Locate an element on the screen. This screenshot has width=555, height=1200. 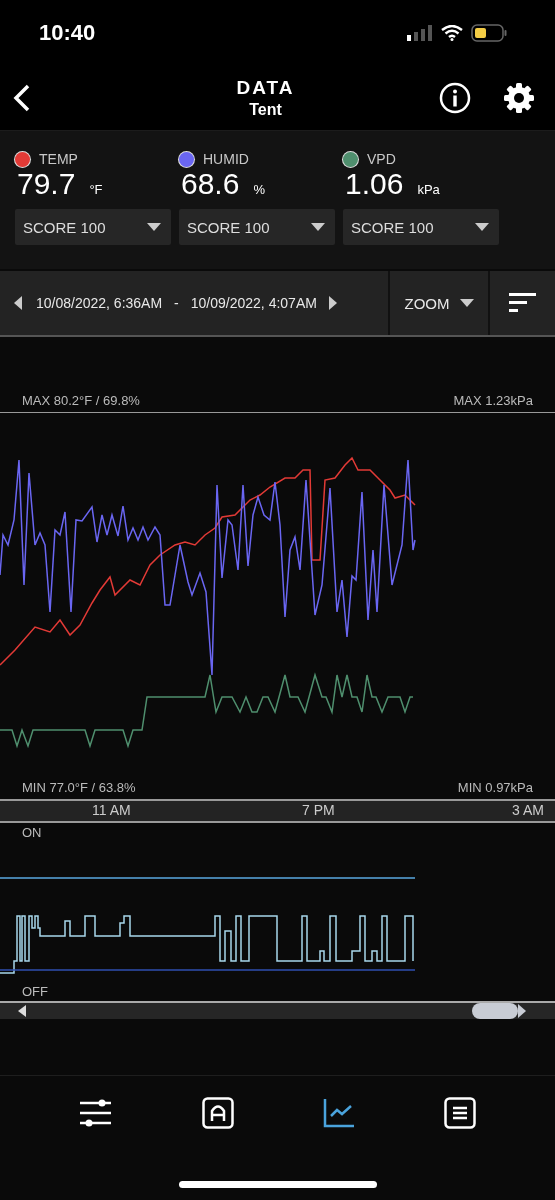
scroll-thumb is located at coordinates (499, 1011).